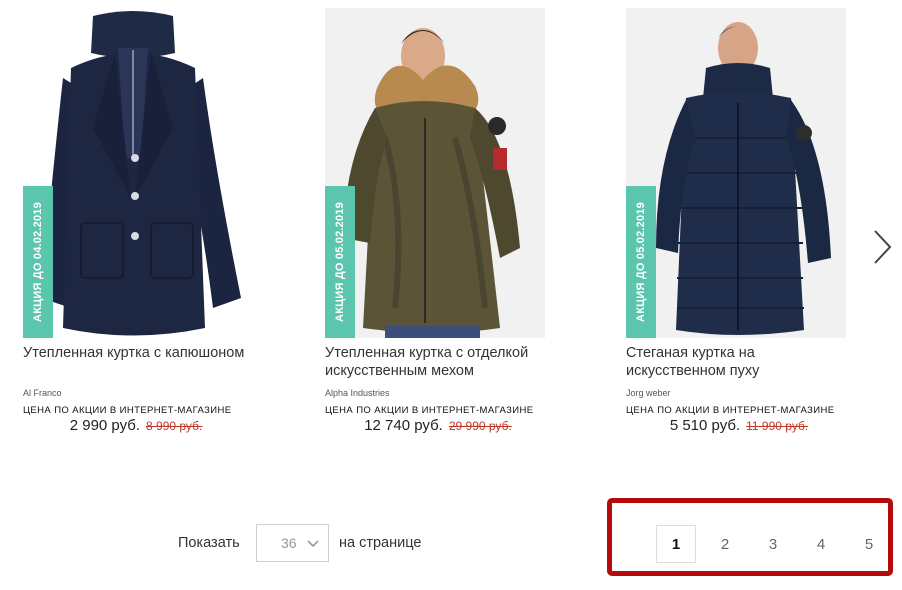 Image resolution: width=902 pixels, height=590 pixels. Describe the element at coordinates (739, 363) in the screenshot. I see `product-title: Стеганая куртка на искусственном пуху` at that location.